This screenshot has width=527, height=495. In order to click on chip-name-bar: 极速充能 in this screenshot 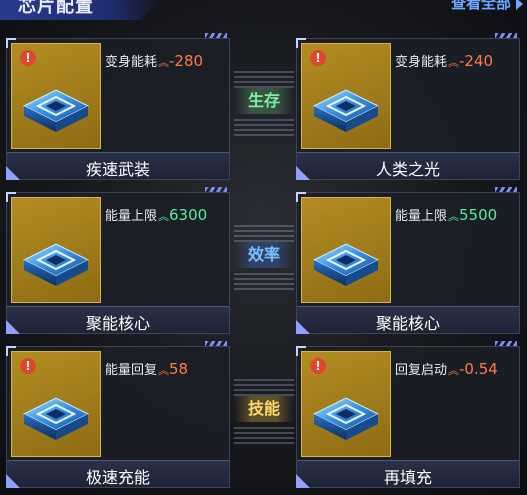, I will do `click(117, 474)`.